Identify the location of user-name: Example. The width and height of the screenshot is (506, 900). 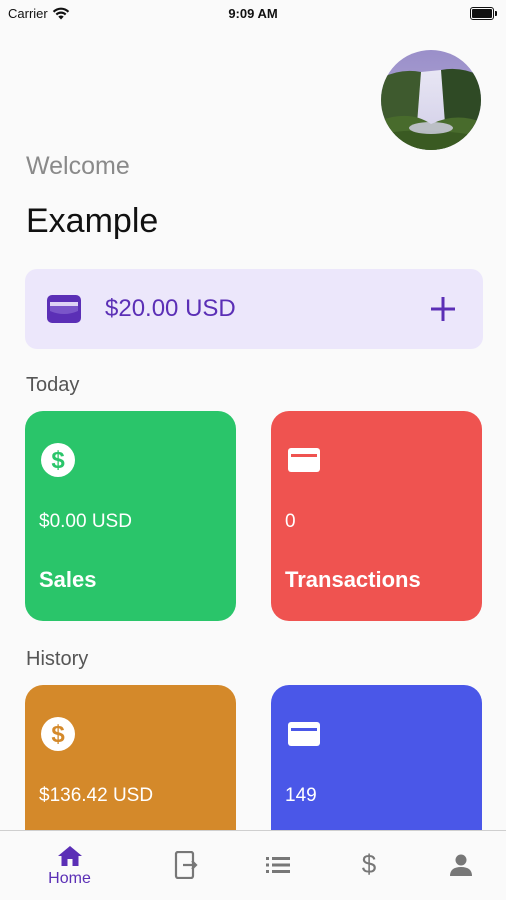
(92, 221).